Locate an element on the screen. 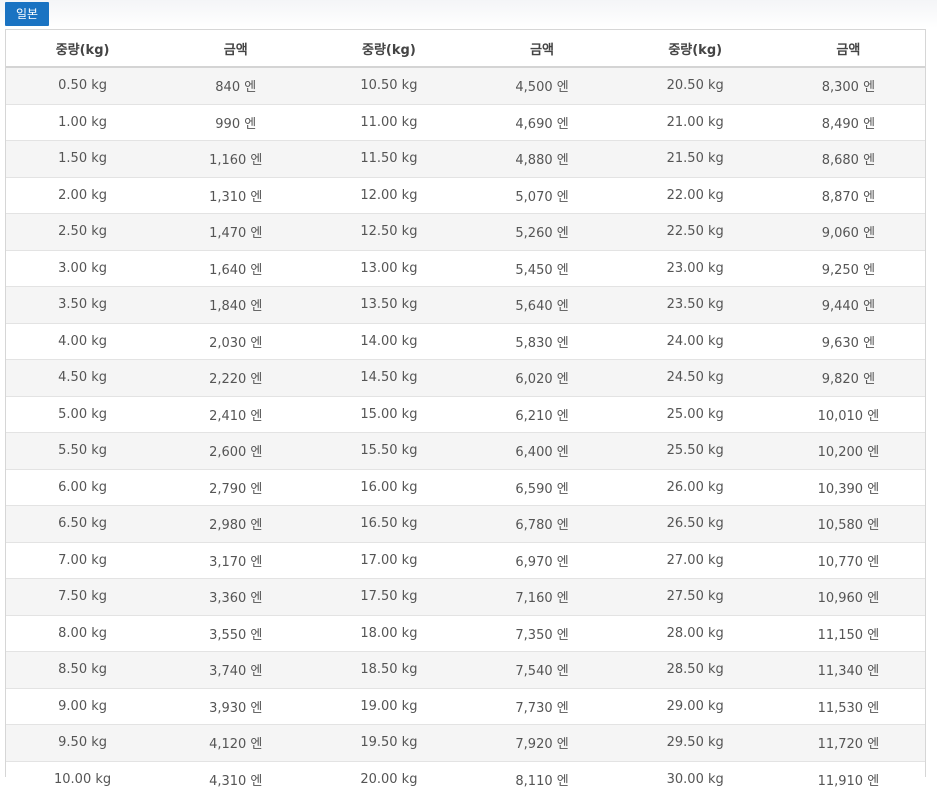 Image resolution: width=937 pixels, height=797 pixels. weight-cell: 4.50 kg is located at coordinates (83, 378).